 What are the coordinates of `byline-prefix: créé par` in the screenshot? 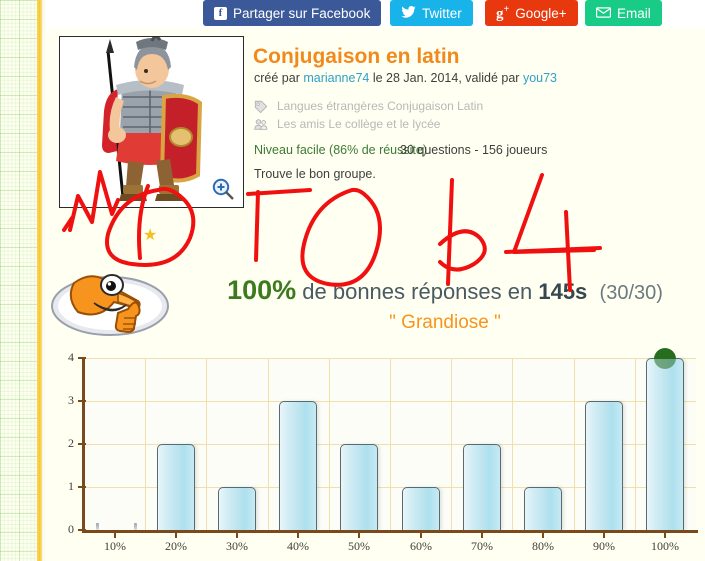 It's located at (279, 78).